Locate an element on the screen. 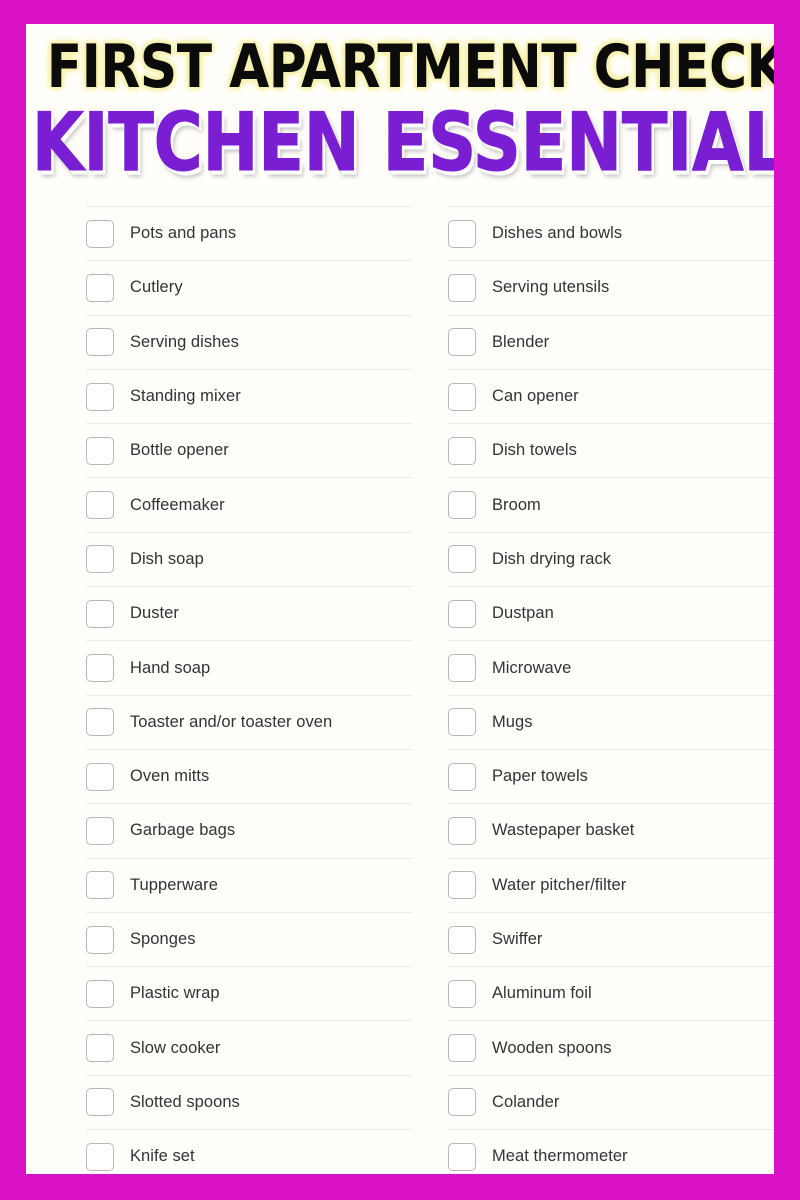 This screenshot has height=1200, width=800. checklist-row: Wooden spoons is located at coordinates (611, 1047).